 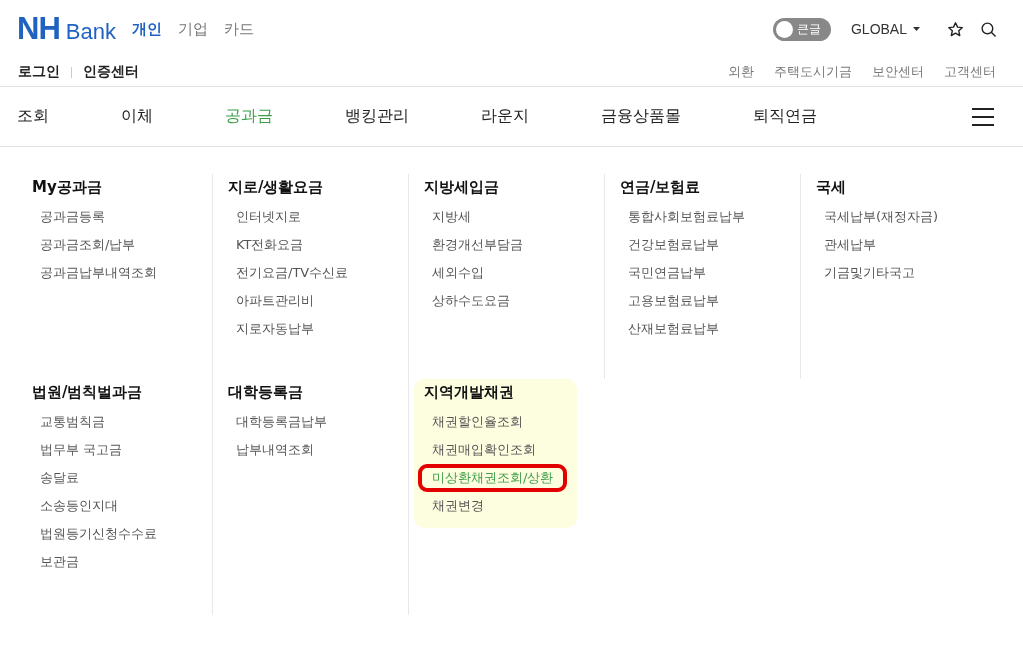 I want to click on submenu-link: 채권변경, so click(x=458, y=506).